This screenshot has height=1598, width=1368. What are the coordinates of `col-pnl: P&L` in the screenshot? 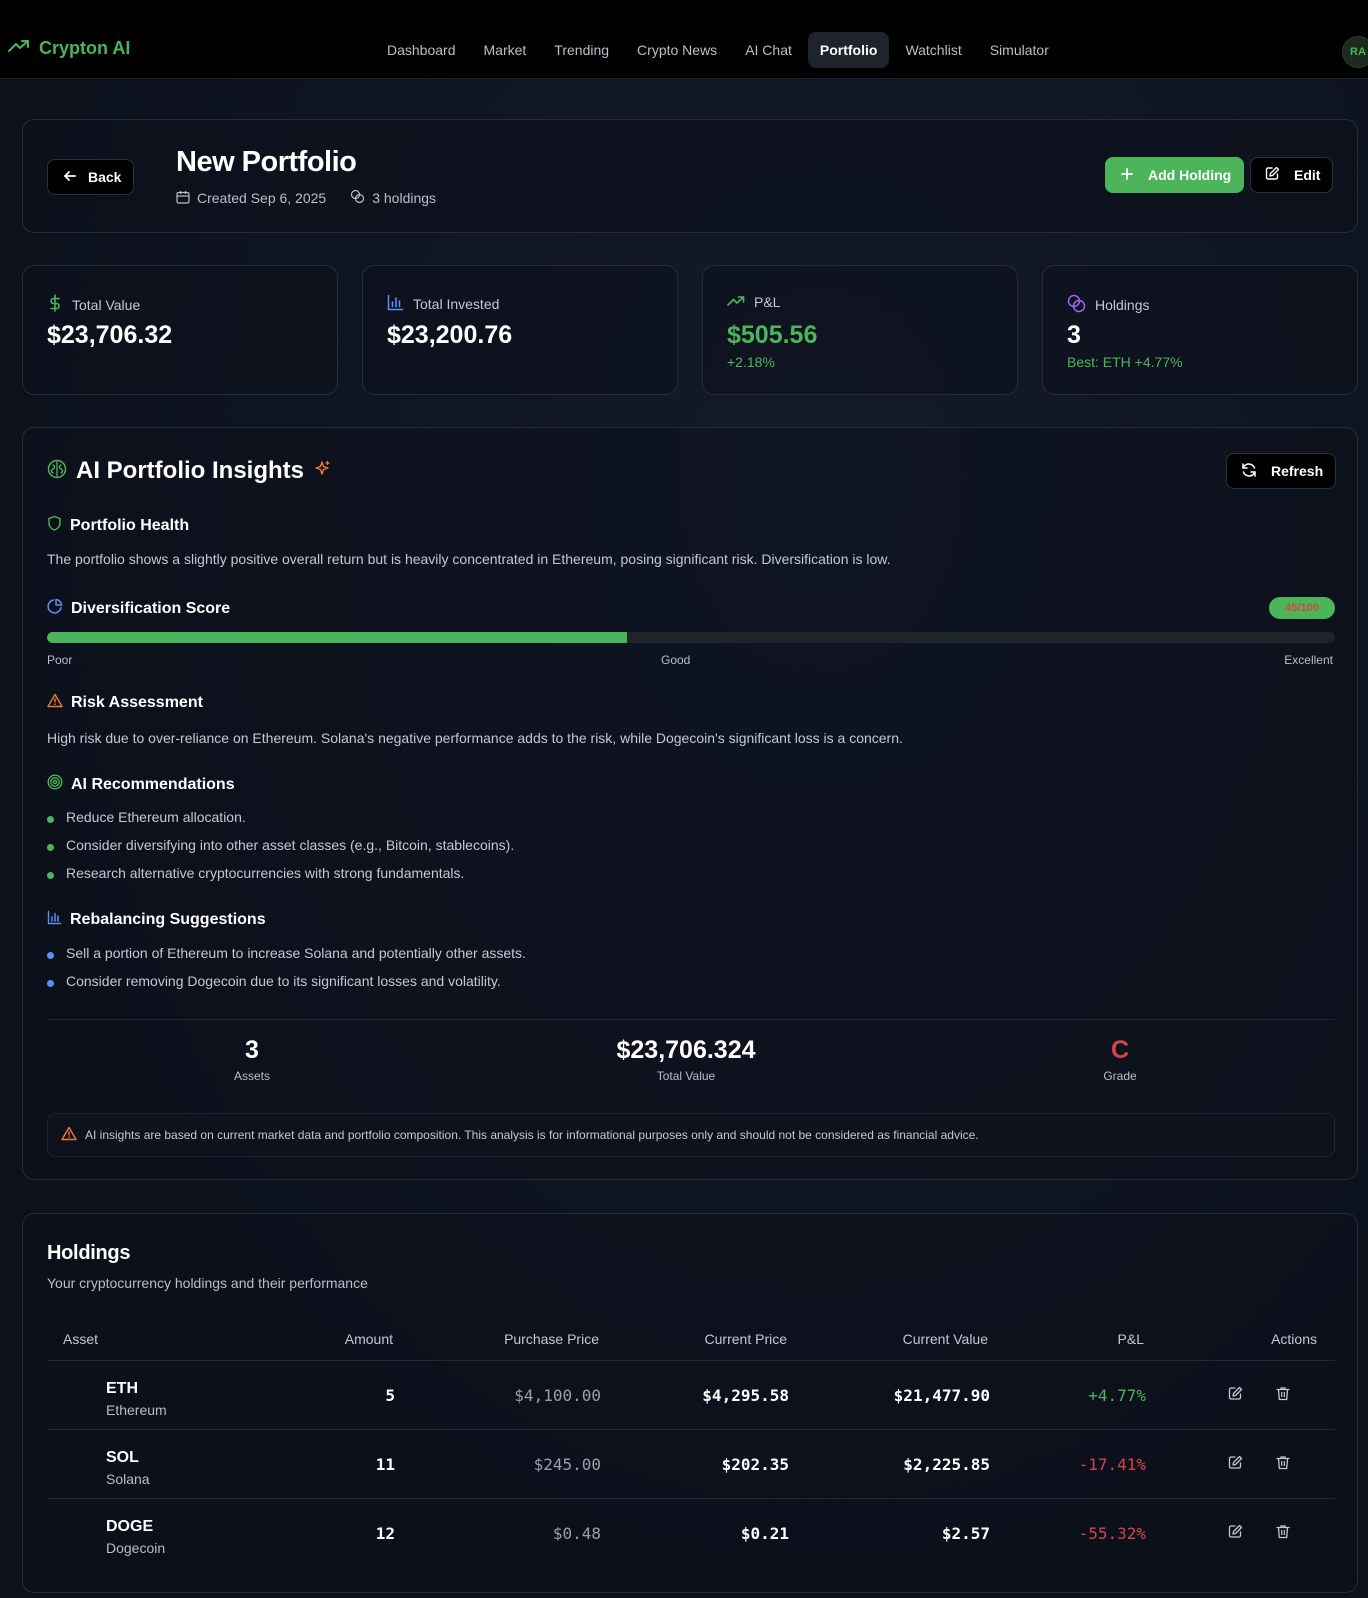 It's located at (1130, 1339).